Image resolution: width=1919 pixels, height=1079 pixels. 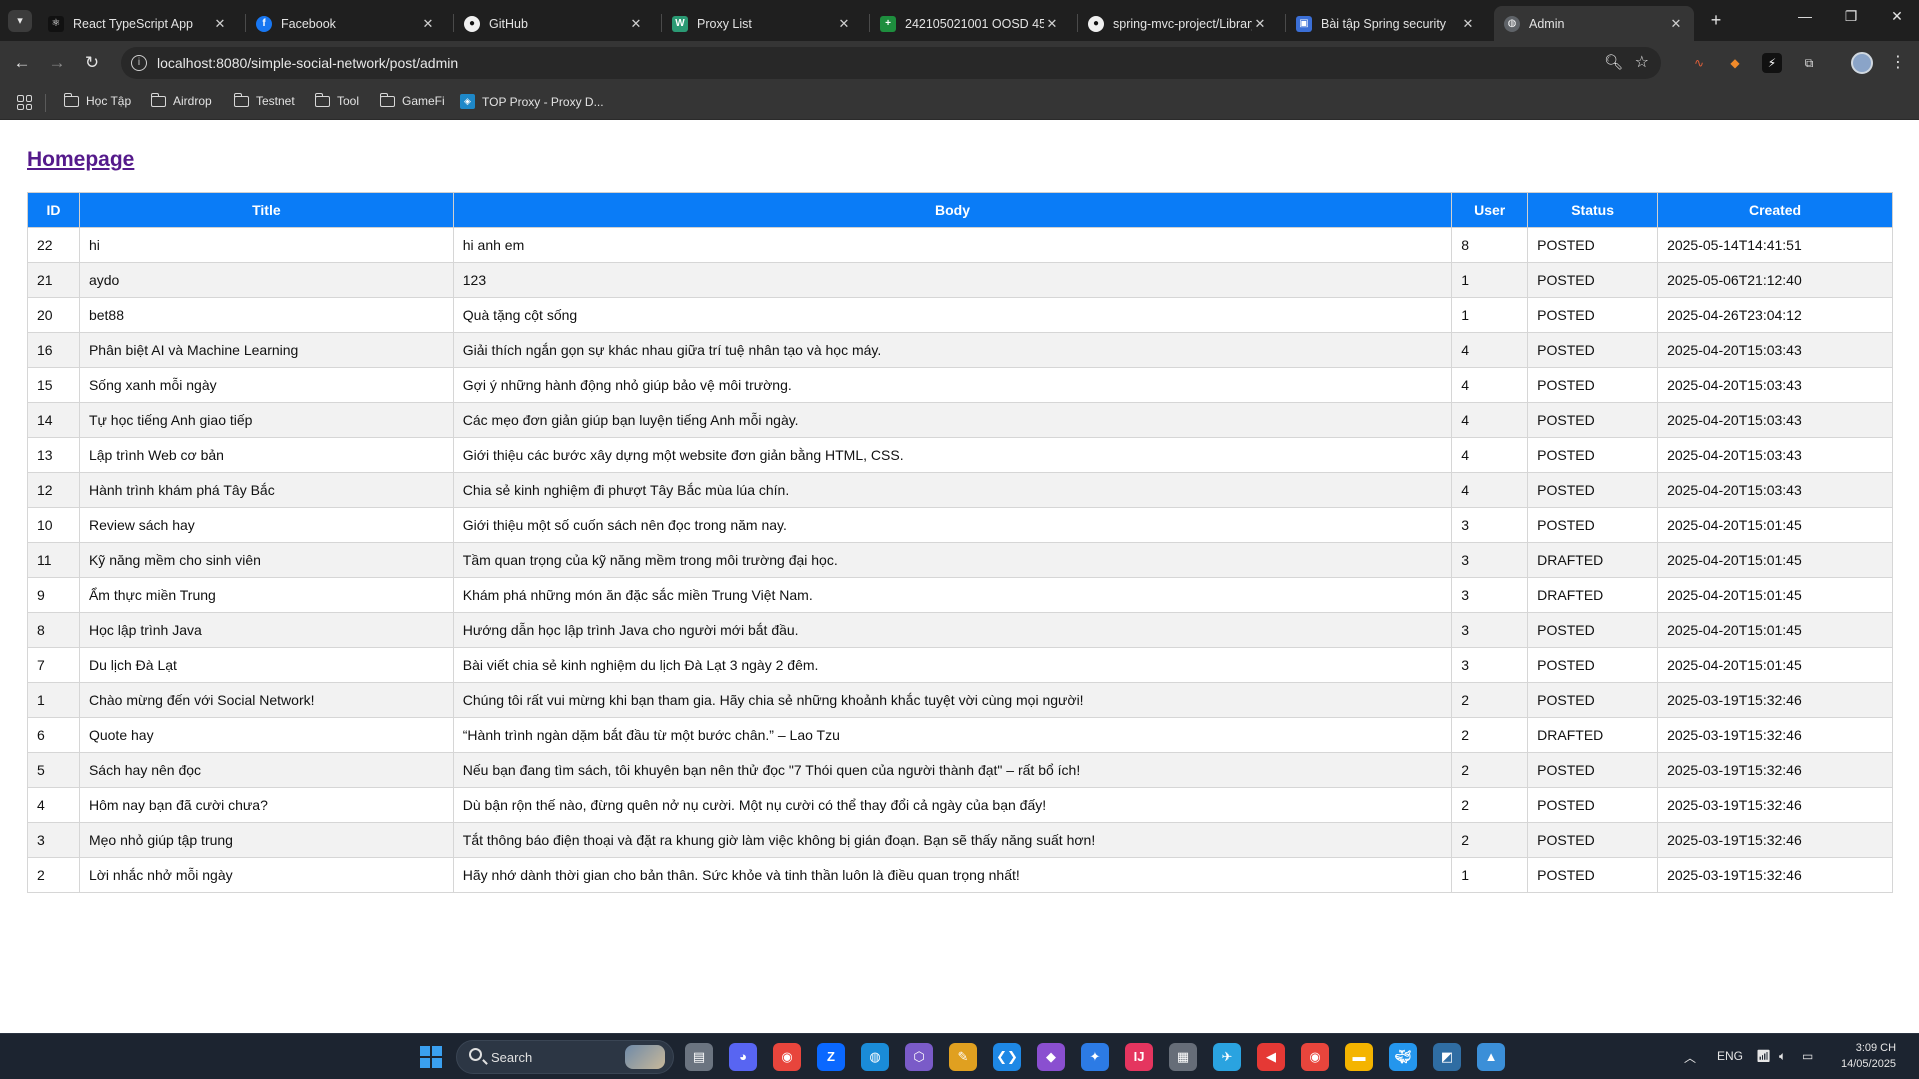 I want to click on window-close-icon: ✕, so click(x=1897, y=16).